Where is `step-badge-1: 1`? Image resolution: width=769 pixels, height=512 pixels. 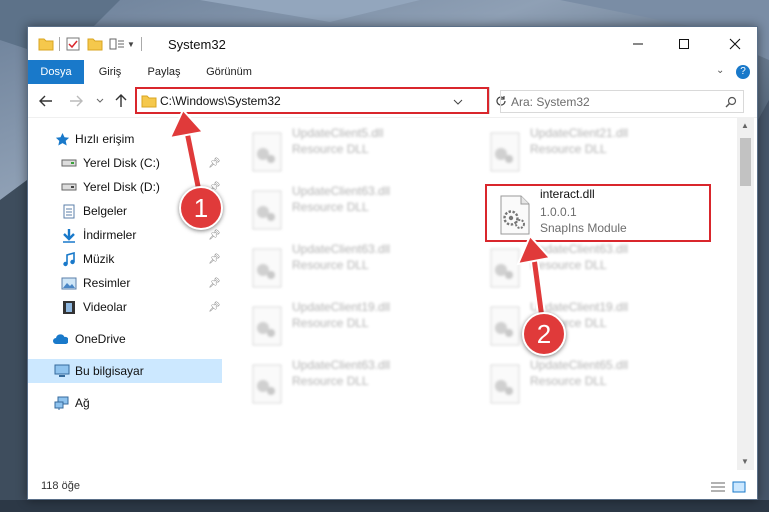
step-badge-1: 1 is located at coordinates (201, 208).